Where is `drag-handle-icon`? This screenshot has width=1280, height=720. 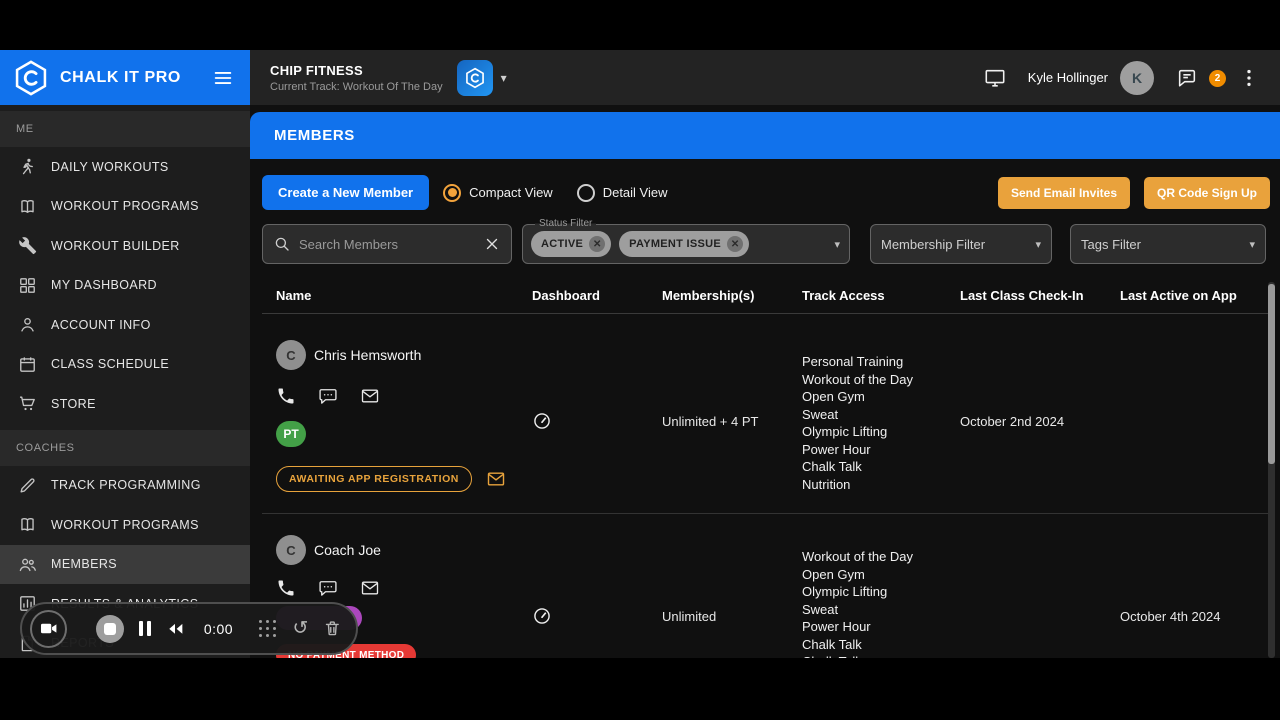 drag-handle-icon is located at coordinates (268, 628).